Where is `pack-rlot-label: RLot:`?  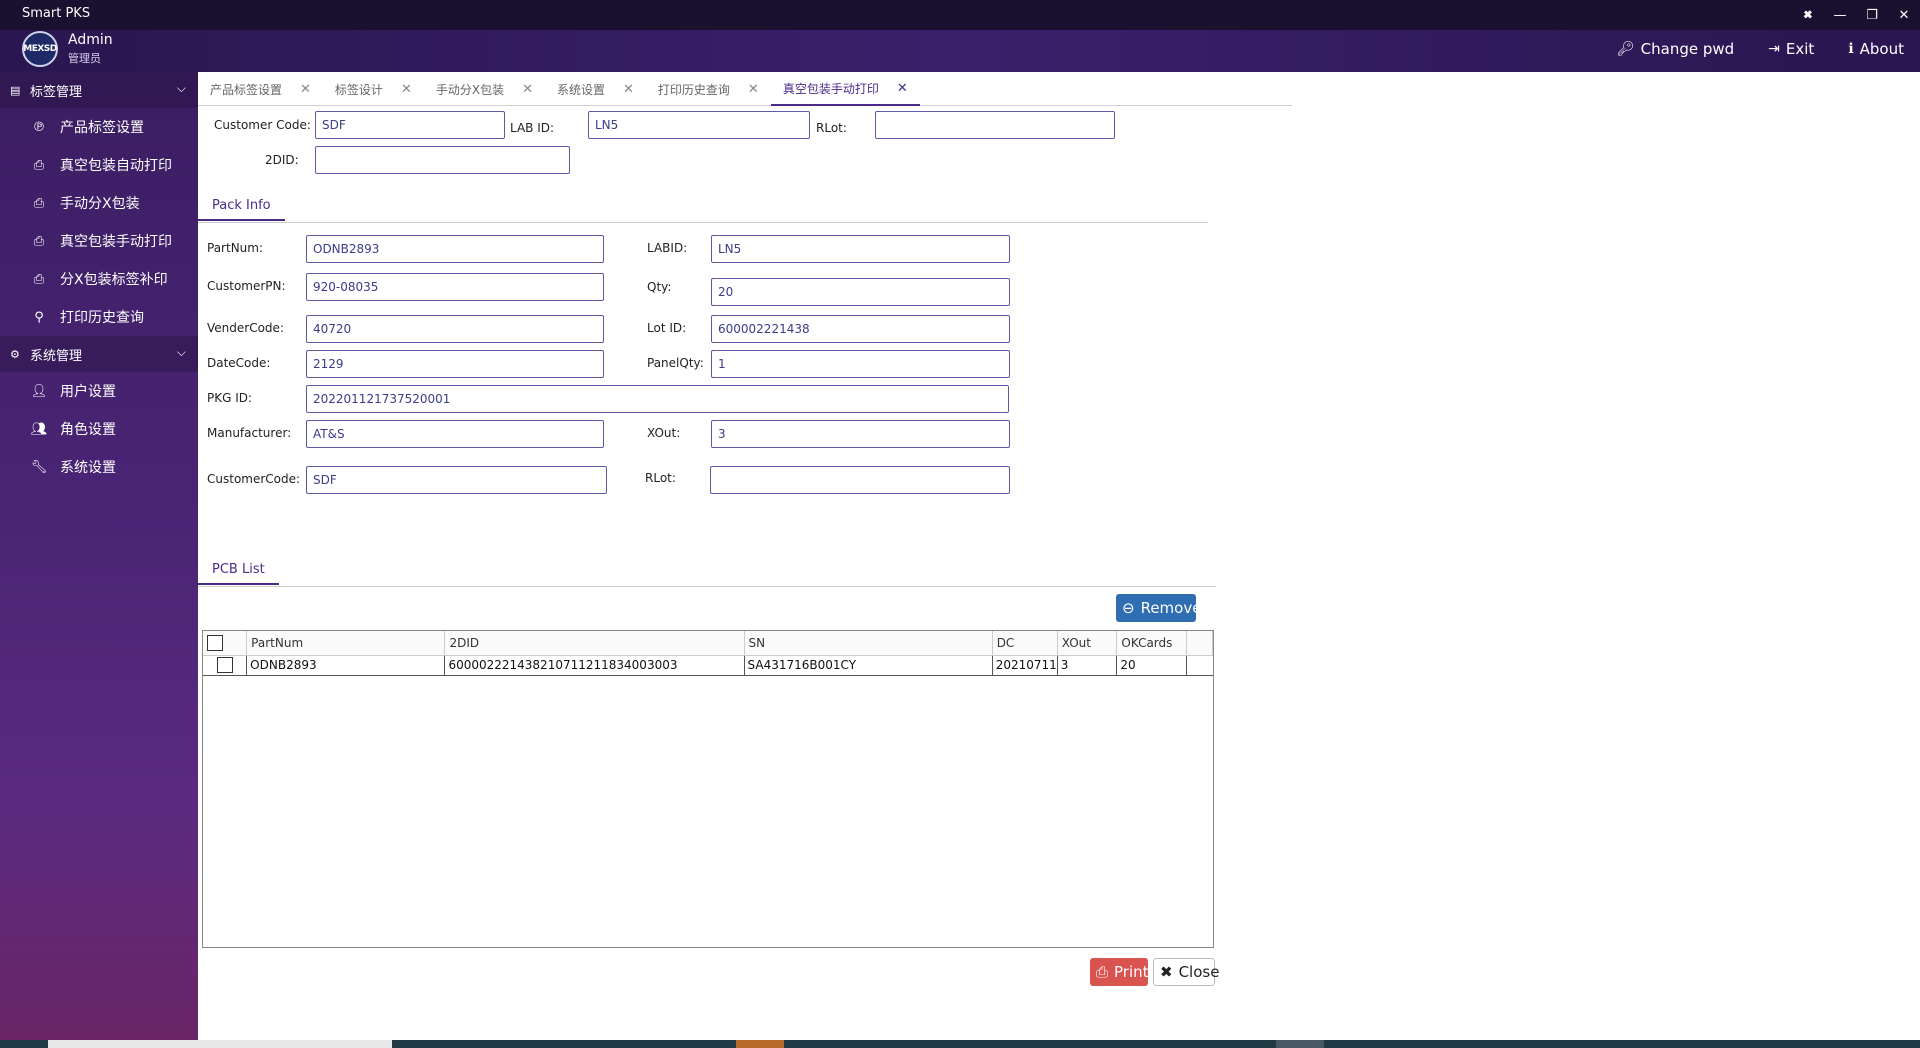
pack-rlot-label: RLot: is located at coordinates (660, 478).